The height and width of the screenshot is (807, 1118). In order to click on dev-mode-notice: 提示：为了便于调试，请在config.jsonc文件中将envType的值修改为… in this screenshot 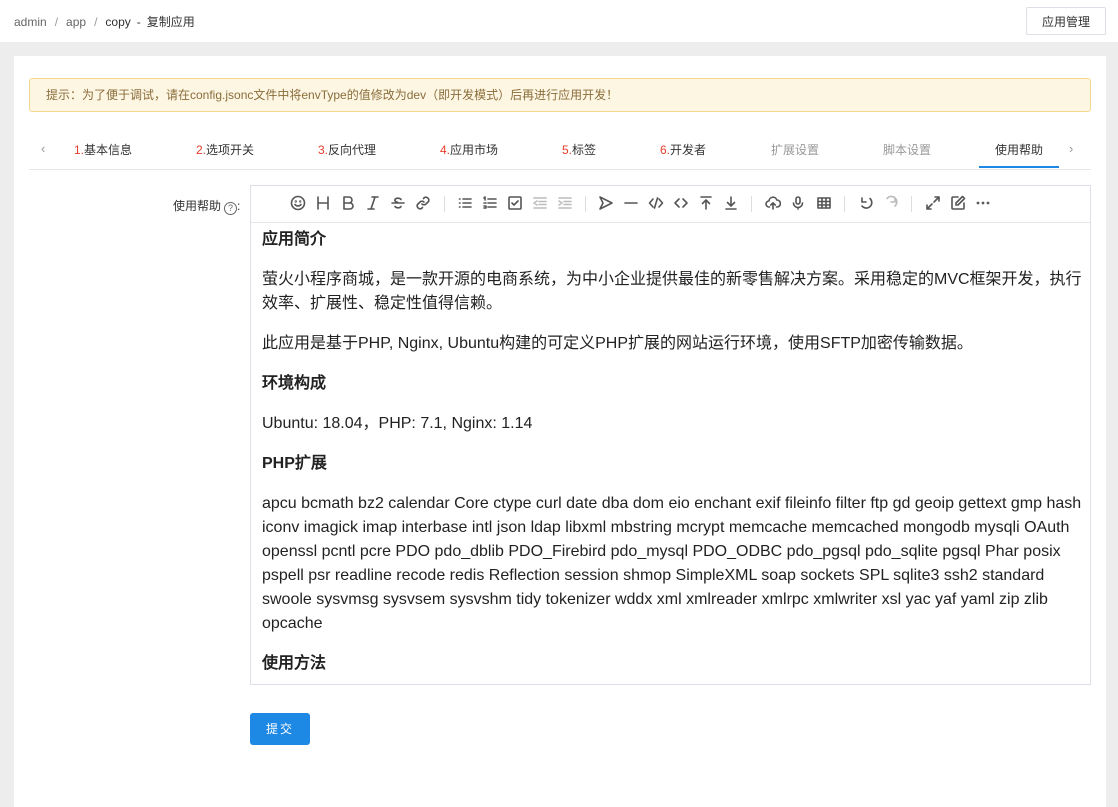, I will do `click(560, 95)`.